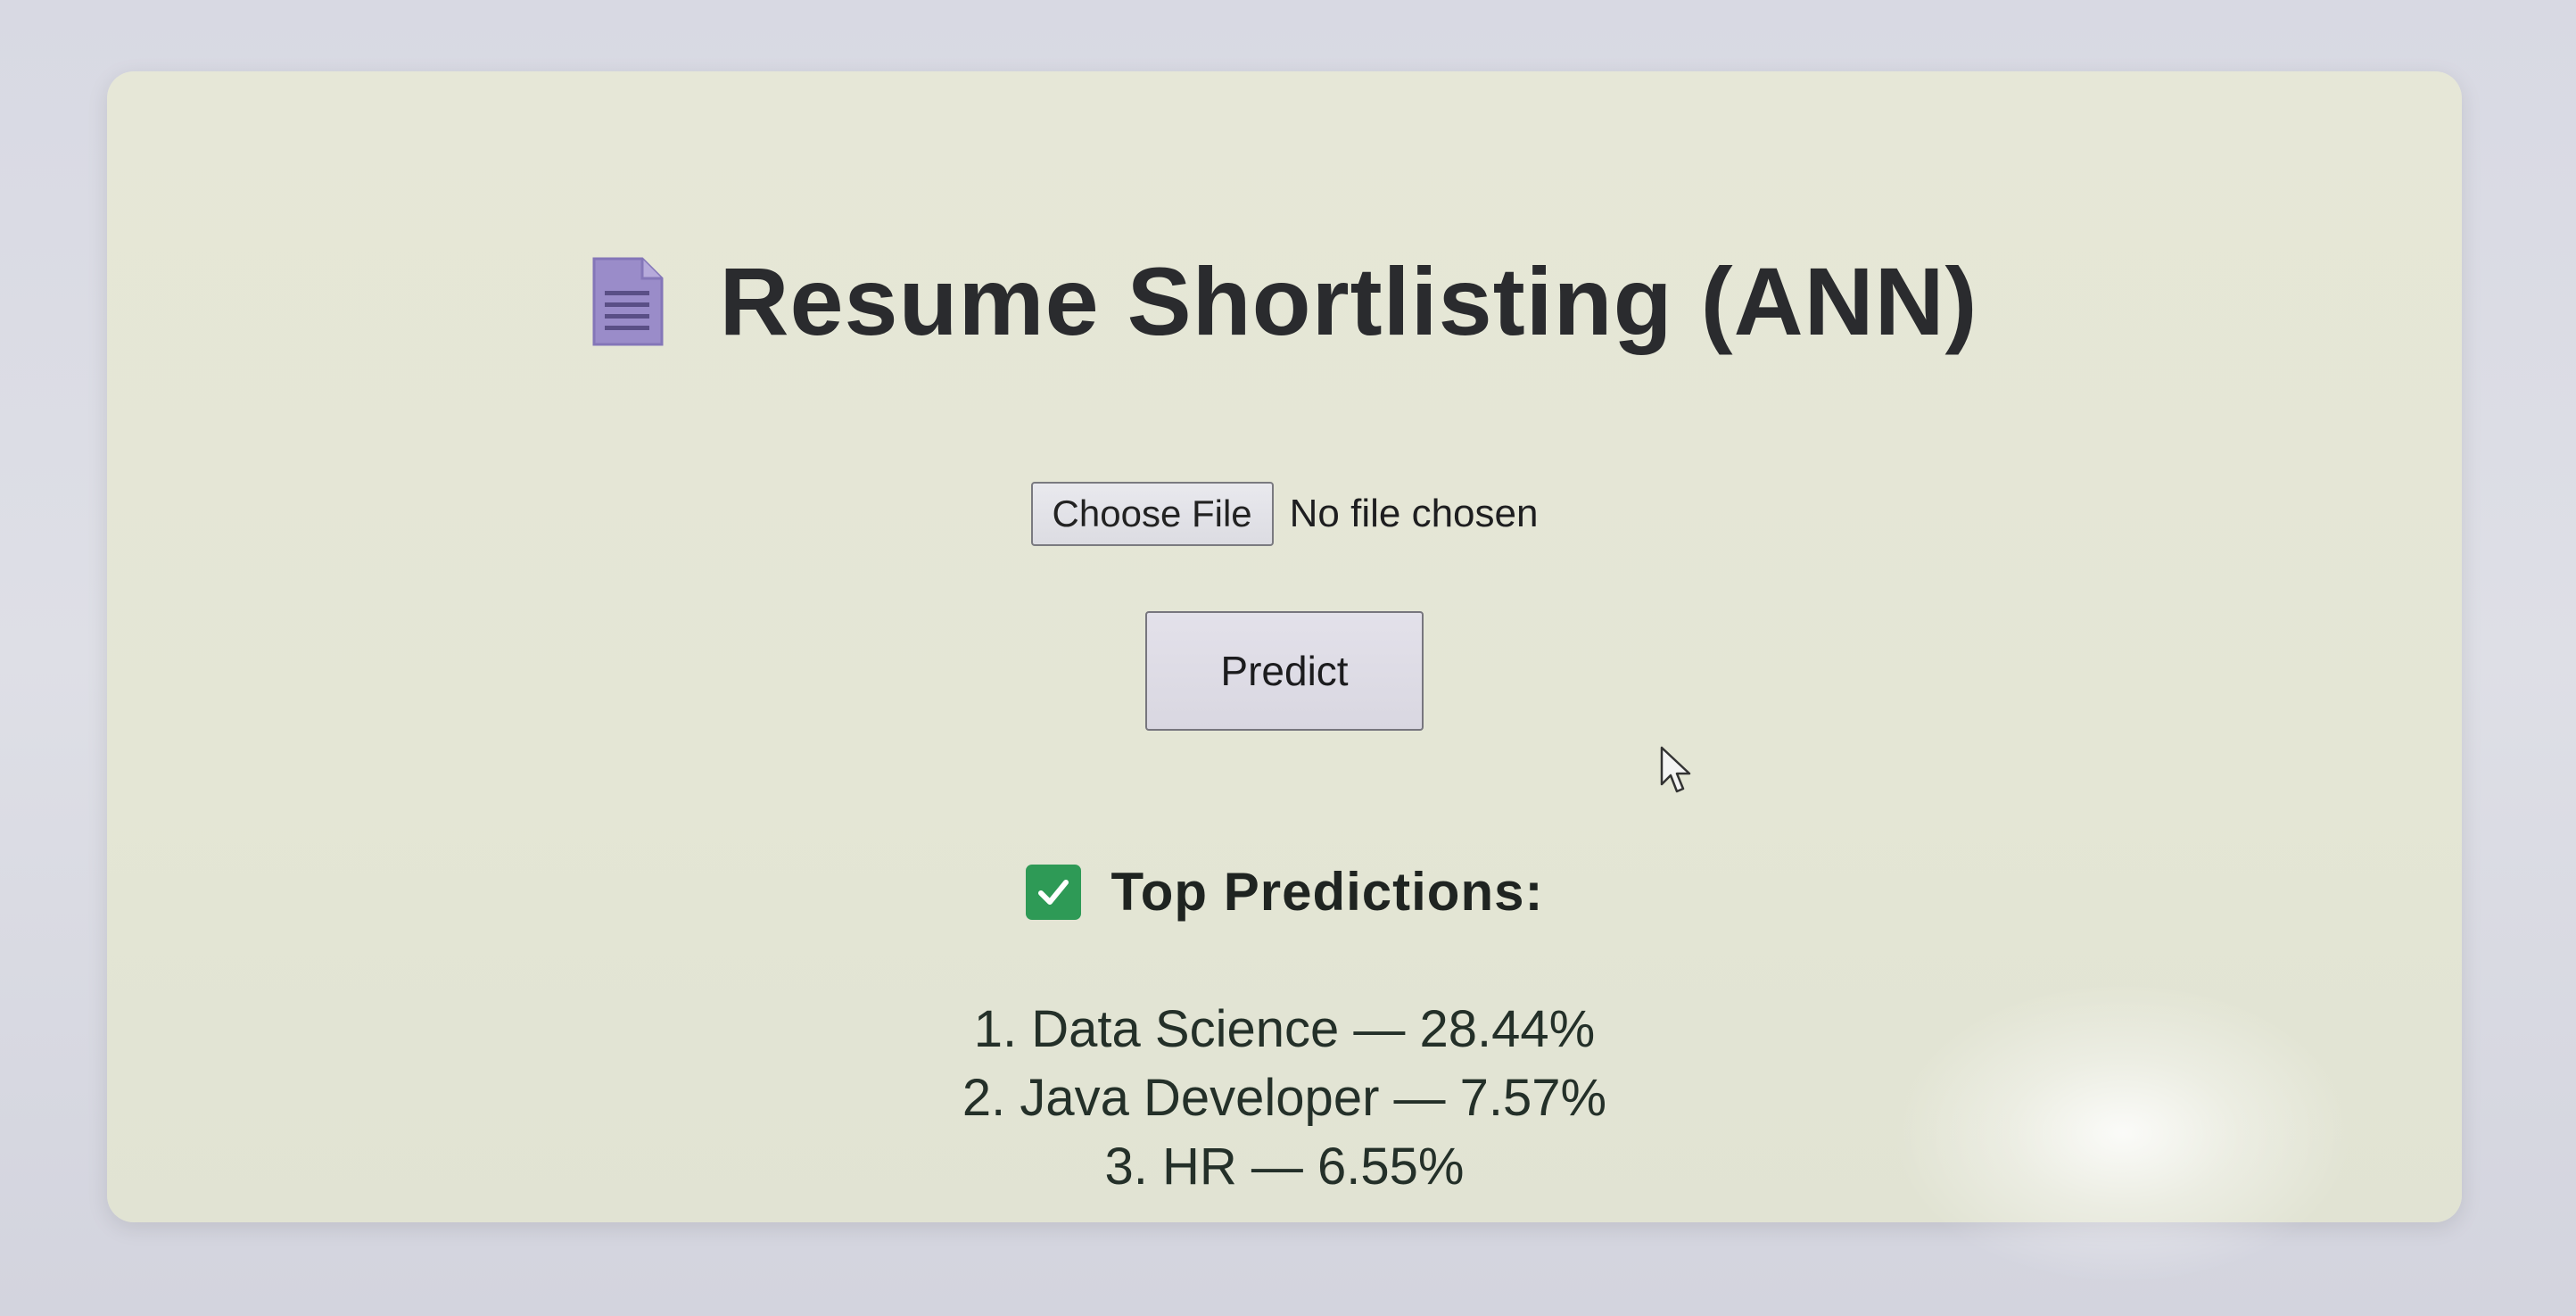 The width and height of the screenshot is (2576, 1316). I want to click on prediction-item: 3. HR — 6.55%, so click(1284, 1167).